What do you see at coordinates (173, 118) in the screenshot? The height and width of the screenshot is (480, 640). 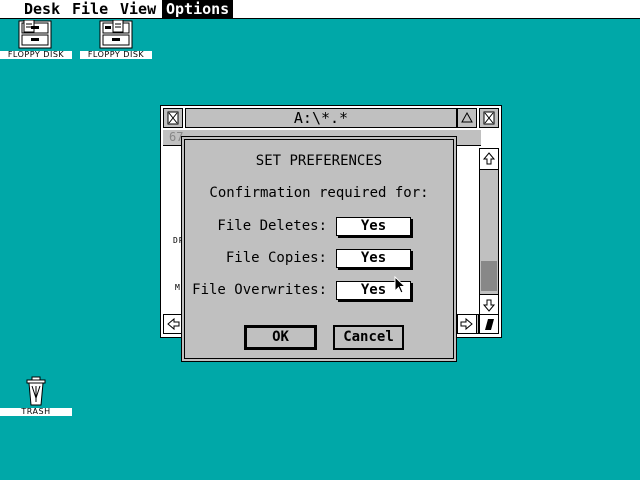 I see `close-box-icon` at bounding box center [173, 118].